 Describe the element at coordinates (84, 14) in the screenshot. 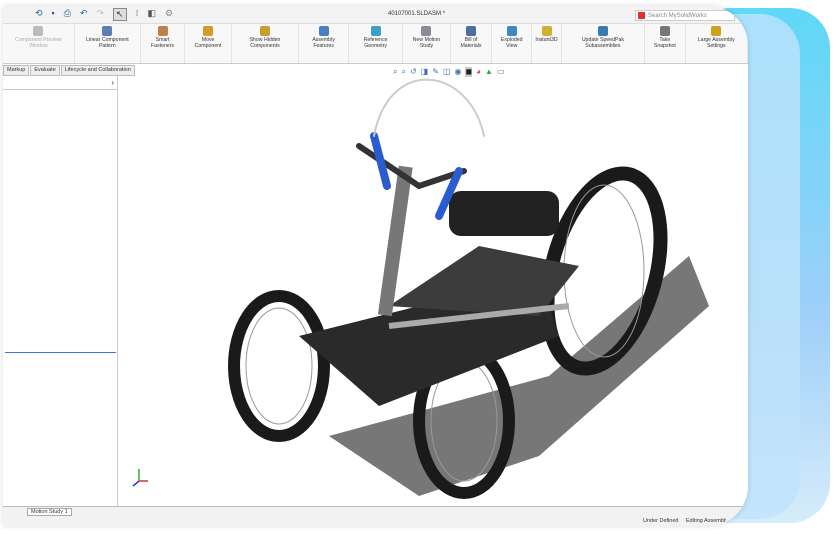

I see `undo-icon: ↶` at that location.